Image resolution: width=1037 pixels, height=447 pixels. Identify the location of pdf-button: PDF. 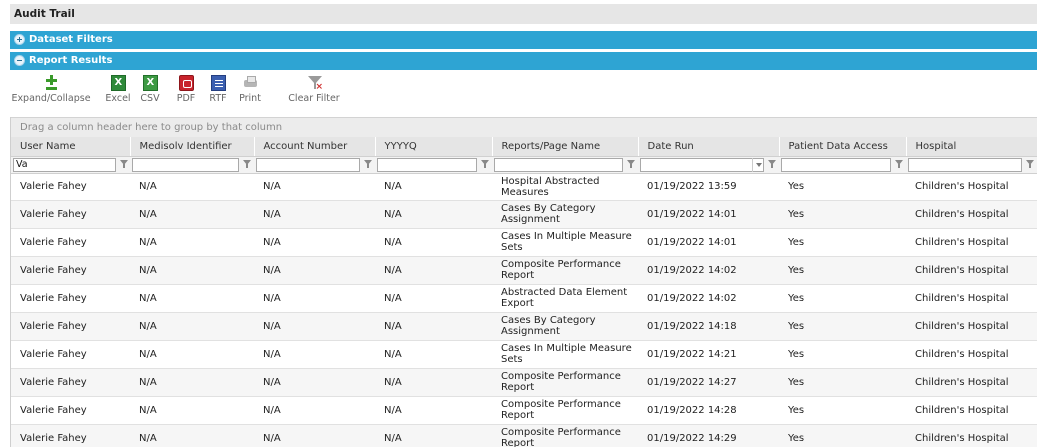
(186, 89).